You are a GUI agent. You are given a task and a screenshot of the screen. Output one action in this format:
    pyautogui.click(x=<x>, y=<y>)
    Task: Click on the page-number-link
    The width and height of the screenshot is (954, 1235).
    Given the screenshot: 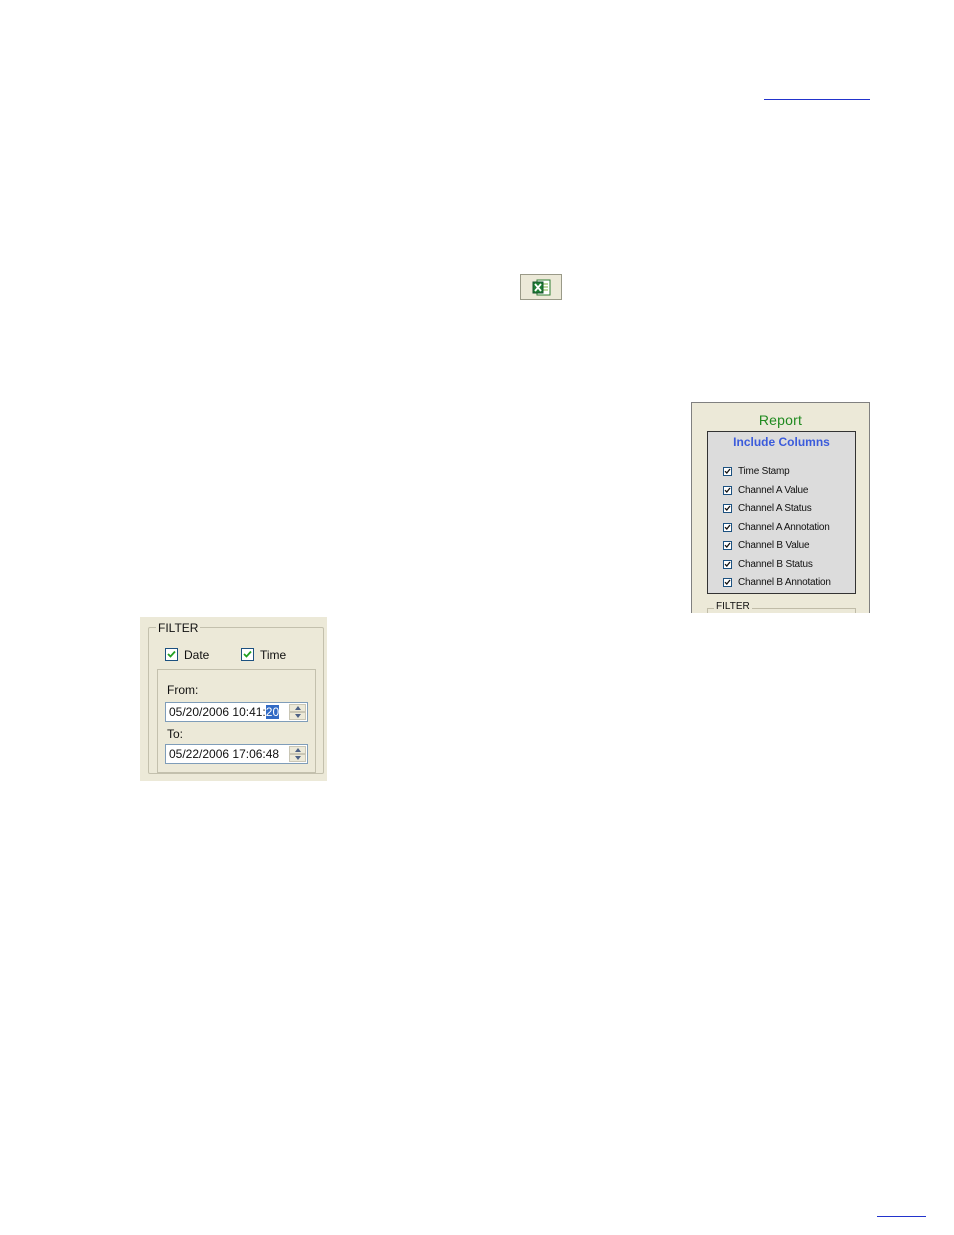 What is the action you would take?
    pyautogui.click(x=901, y=1216)
    